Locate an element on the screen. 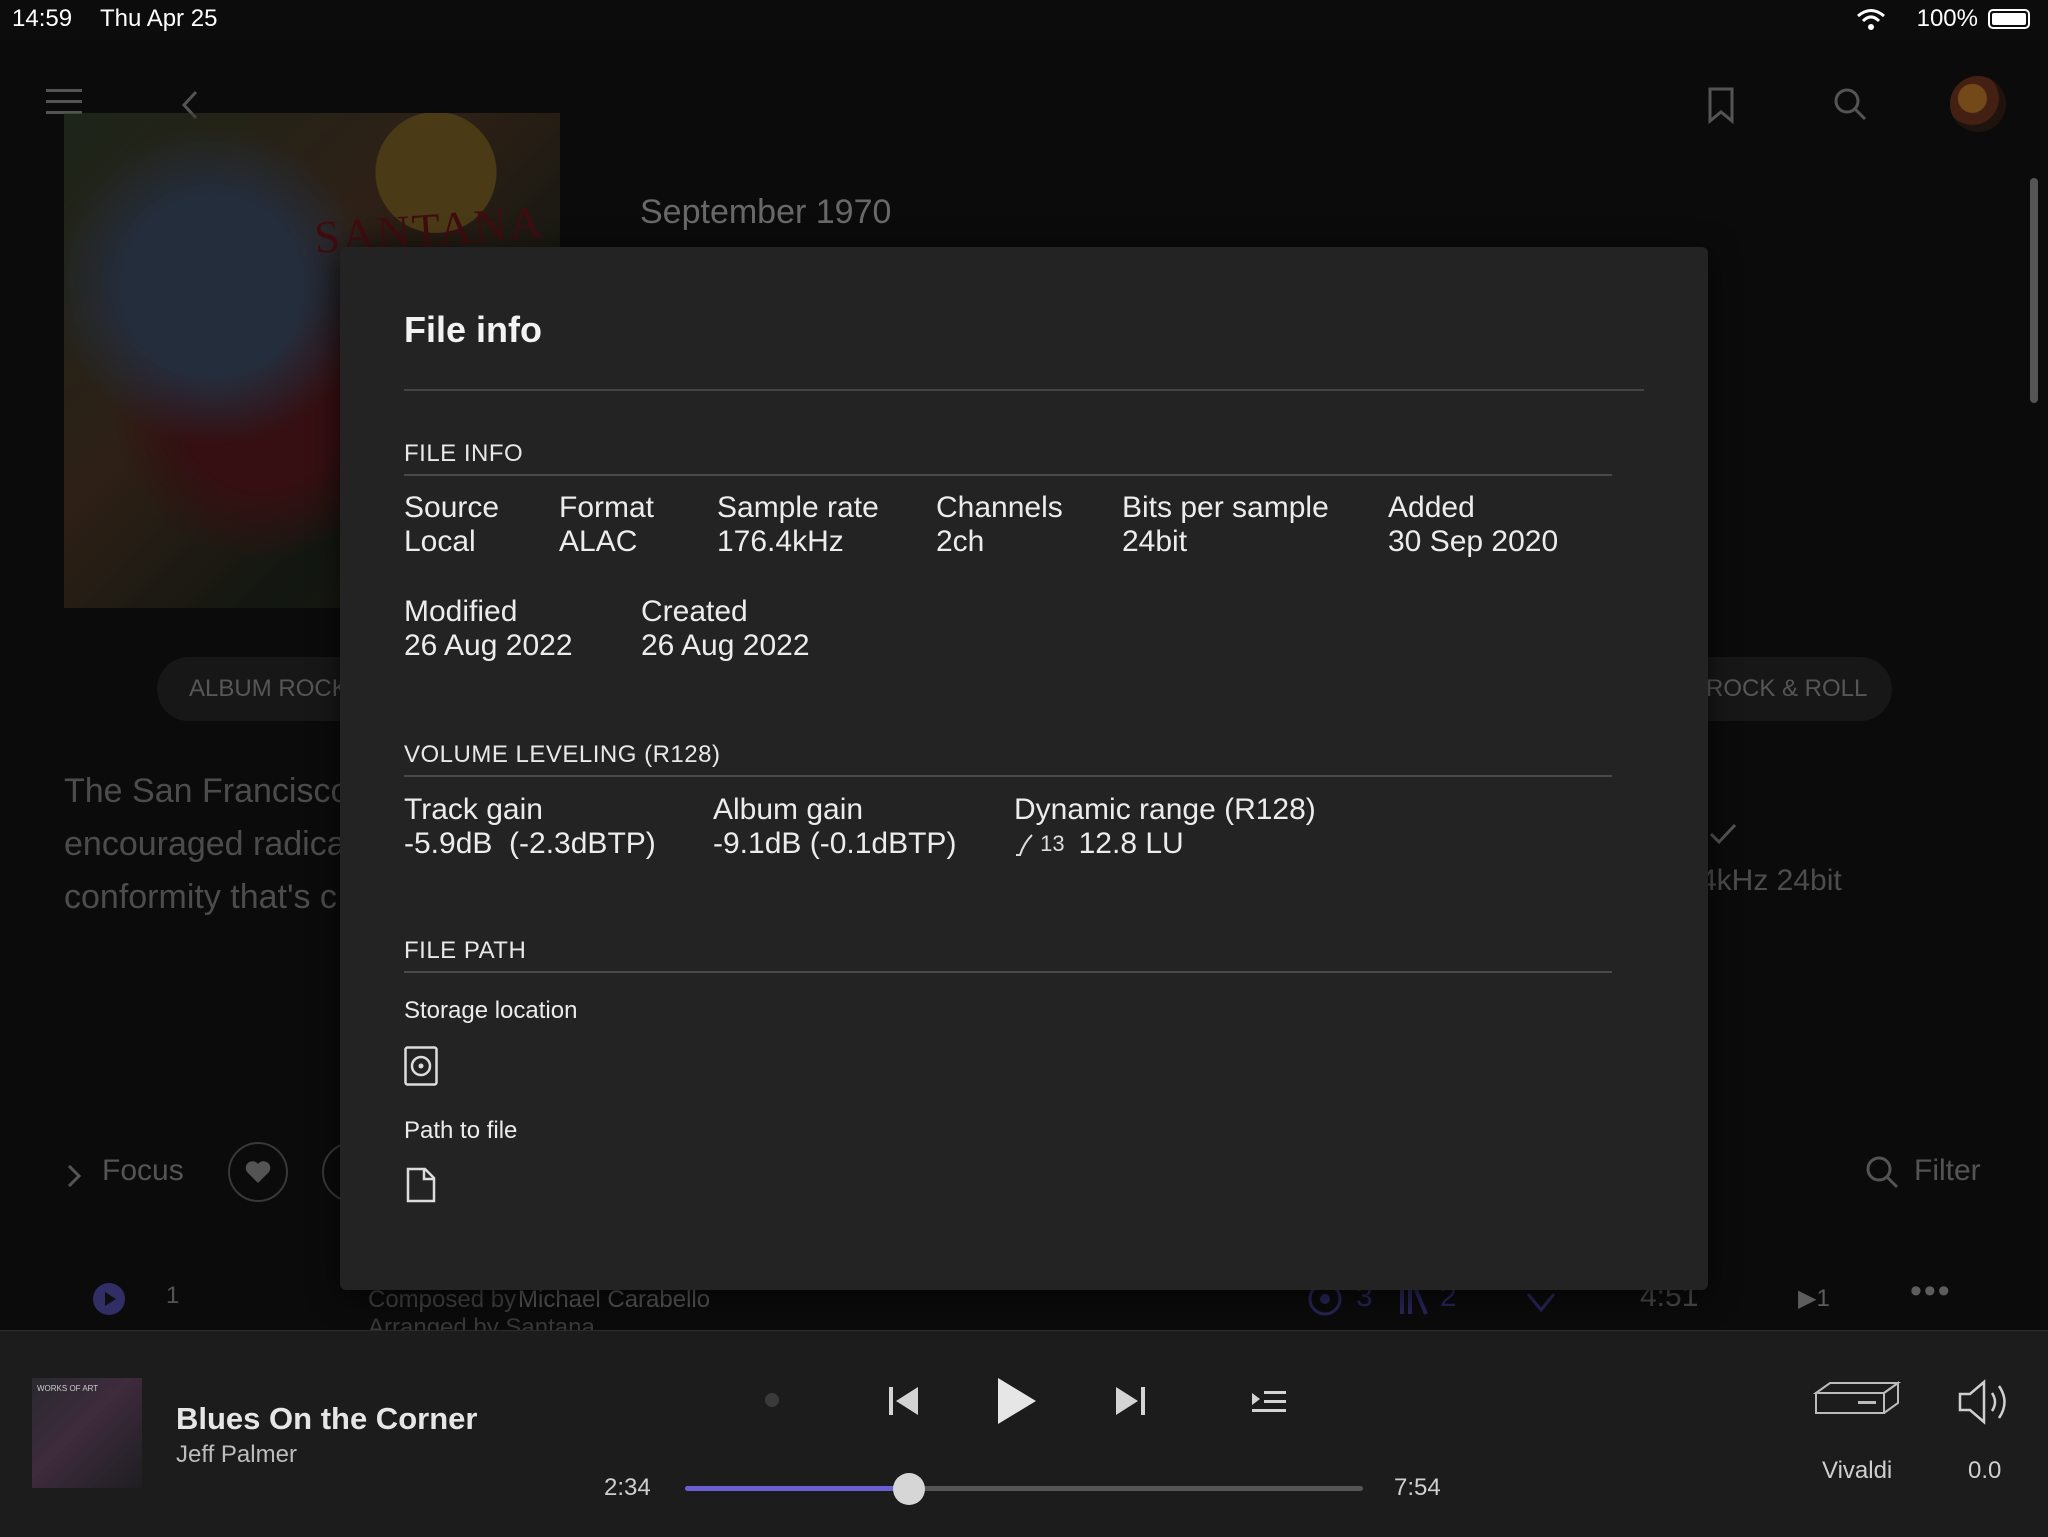 Image resolution: width=2048 pixels, height=1537 pixels. dynamic-range-icon: 13 is located at coordinates (1039, 844).